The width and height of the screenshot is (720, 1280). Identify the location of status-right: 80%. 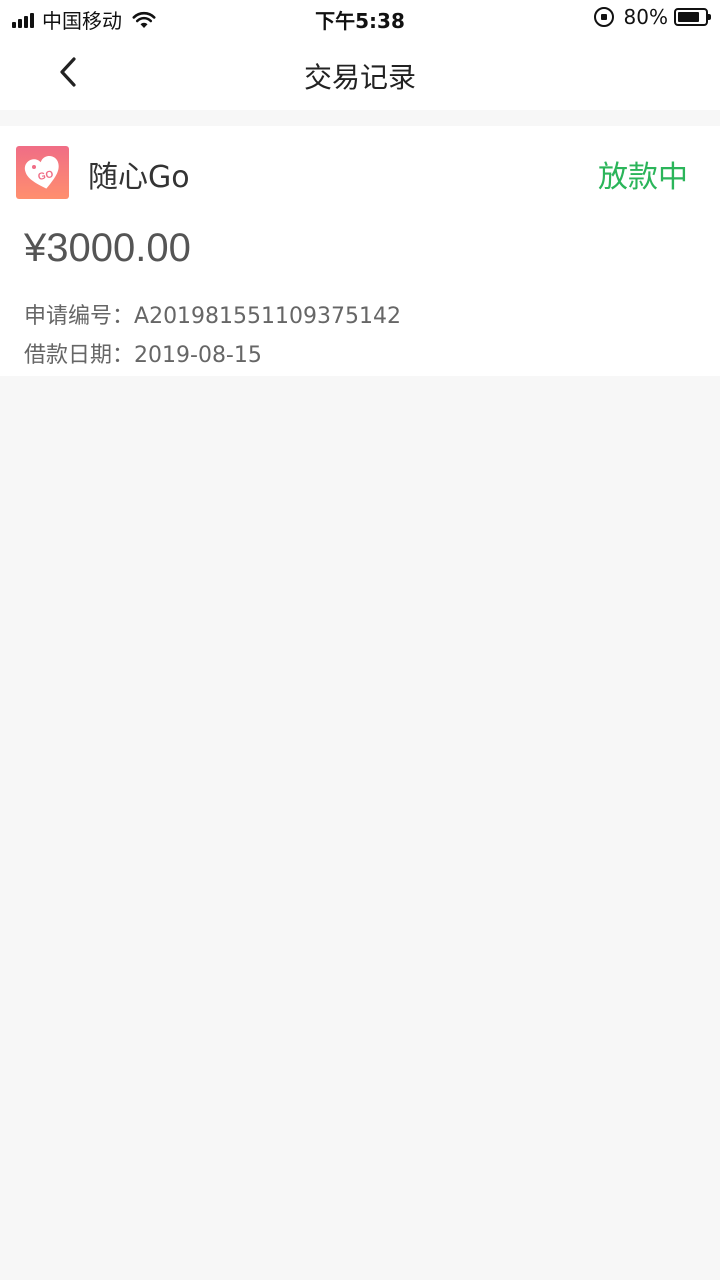
(652, 17).